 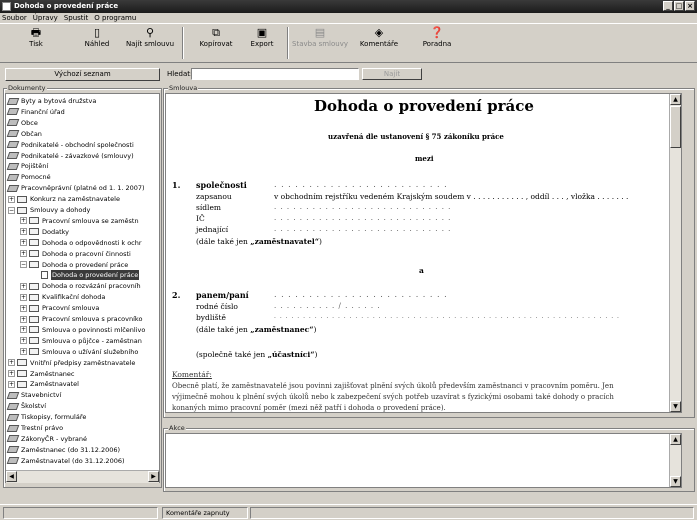 What do you see at coordinates (76, 18) in the screenshot?
I see `menu-spustit: Spustit` at bounding box center [76, 18].